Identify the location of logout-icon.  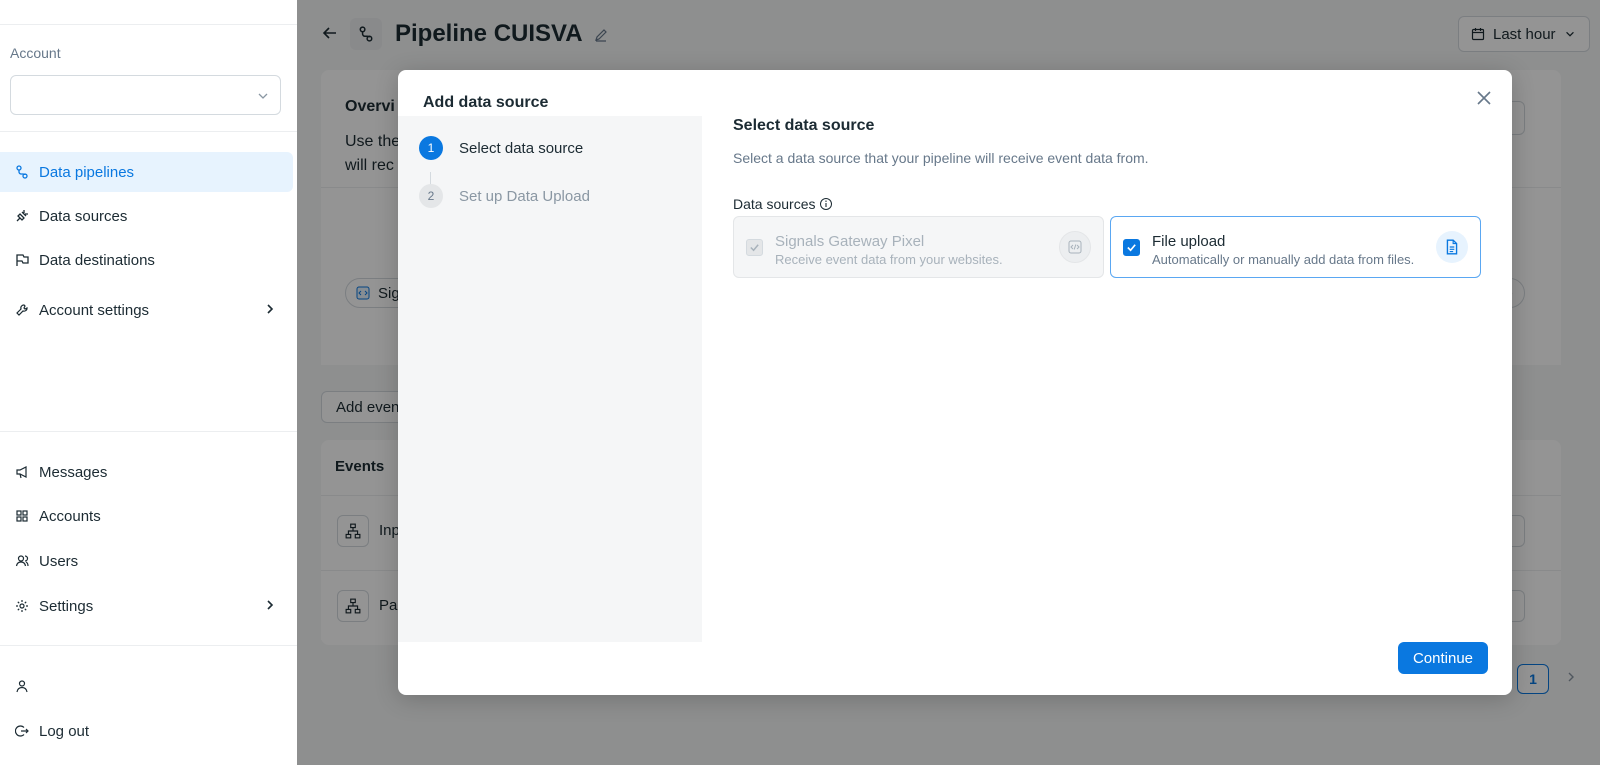
(22, 731).